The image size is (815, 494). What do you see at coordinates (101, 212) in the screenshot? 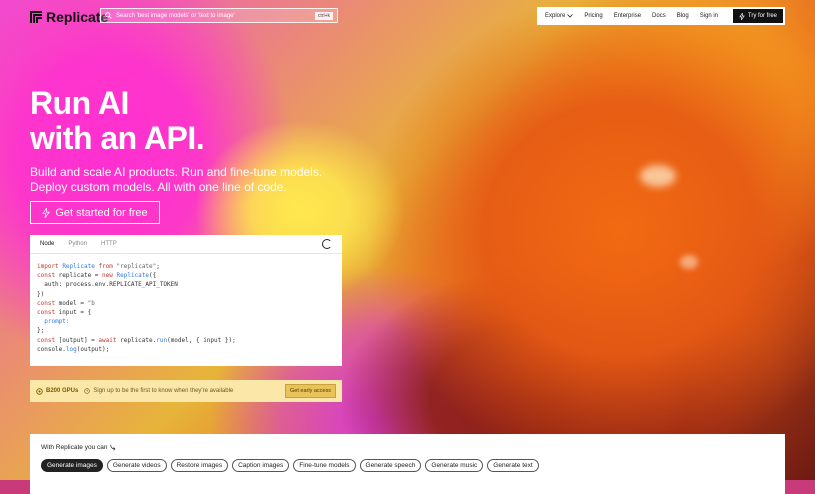
I see `get-started-label: Get started for free` at bounding box center [101, 212].